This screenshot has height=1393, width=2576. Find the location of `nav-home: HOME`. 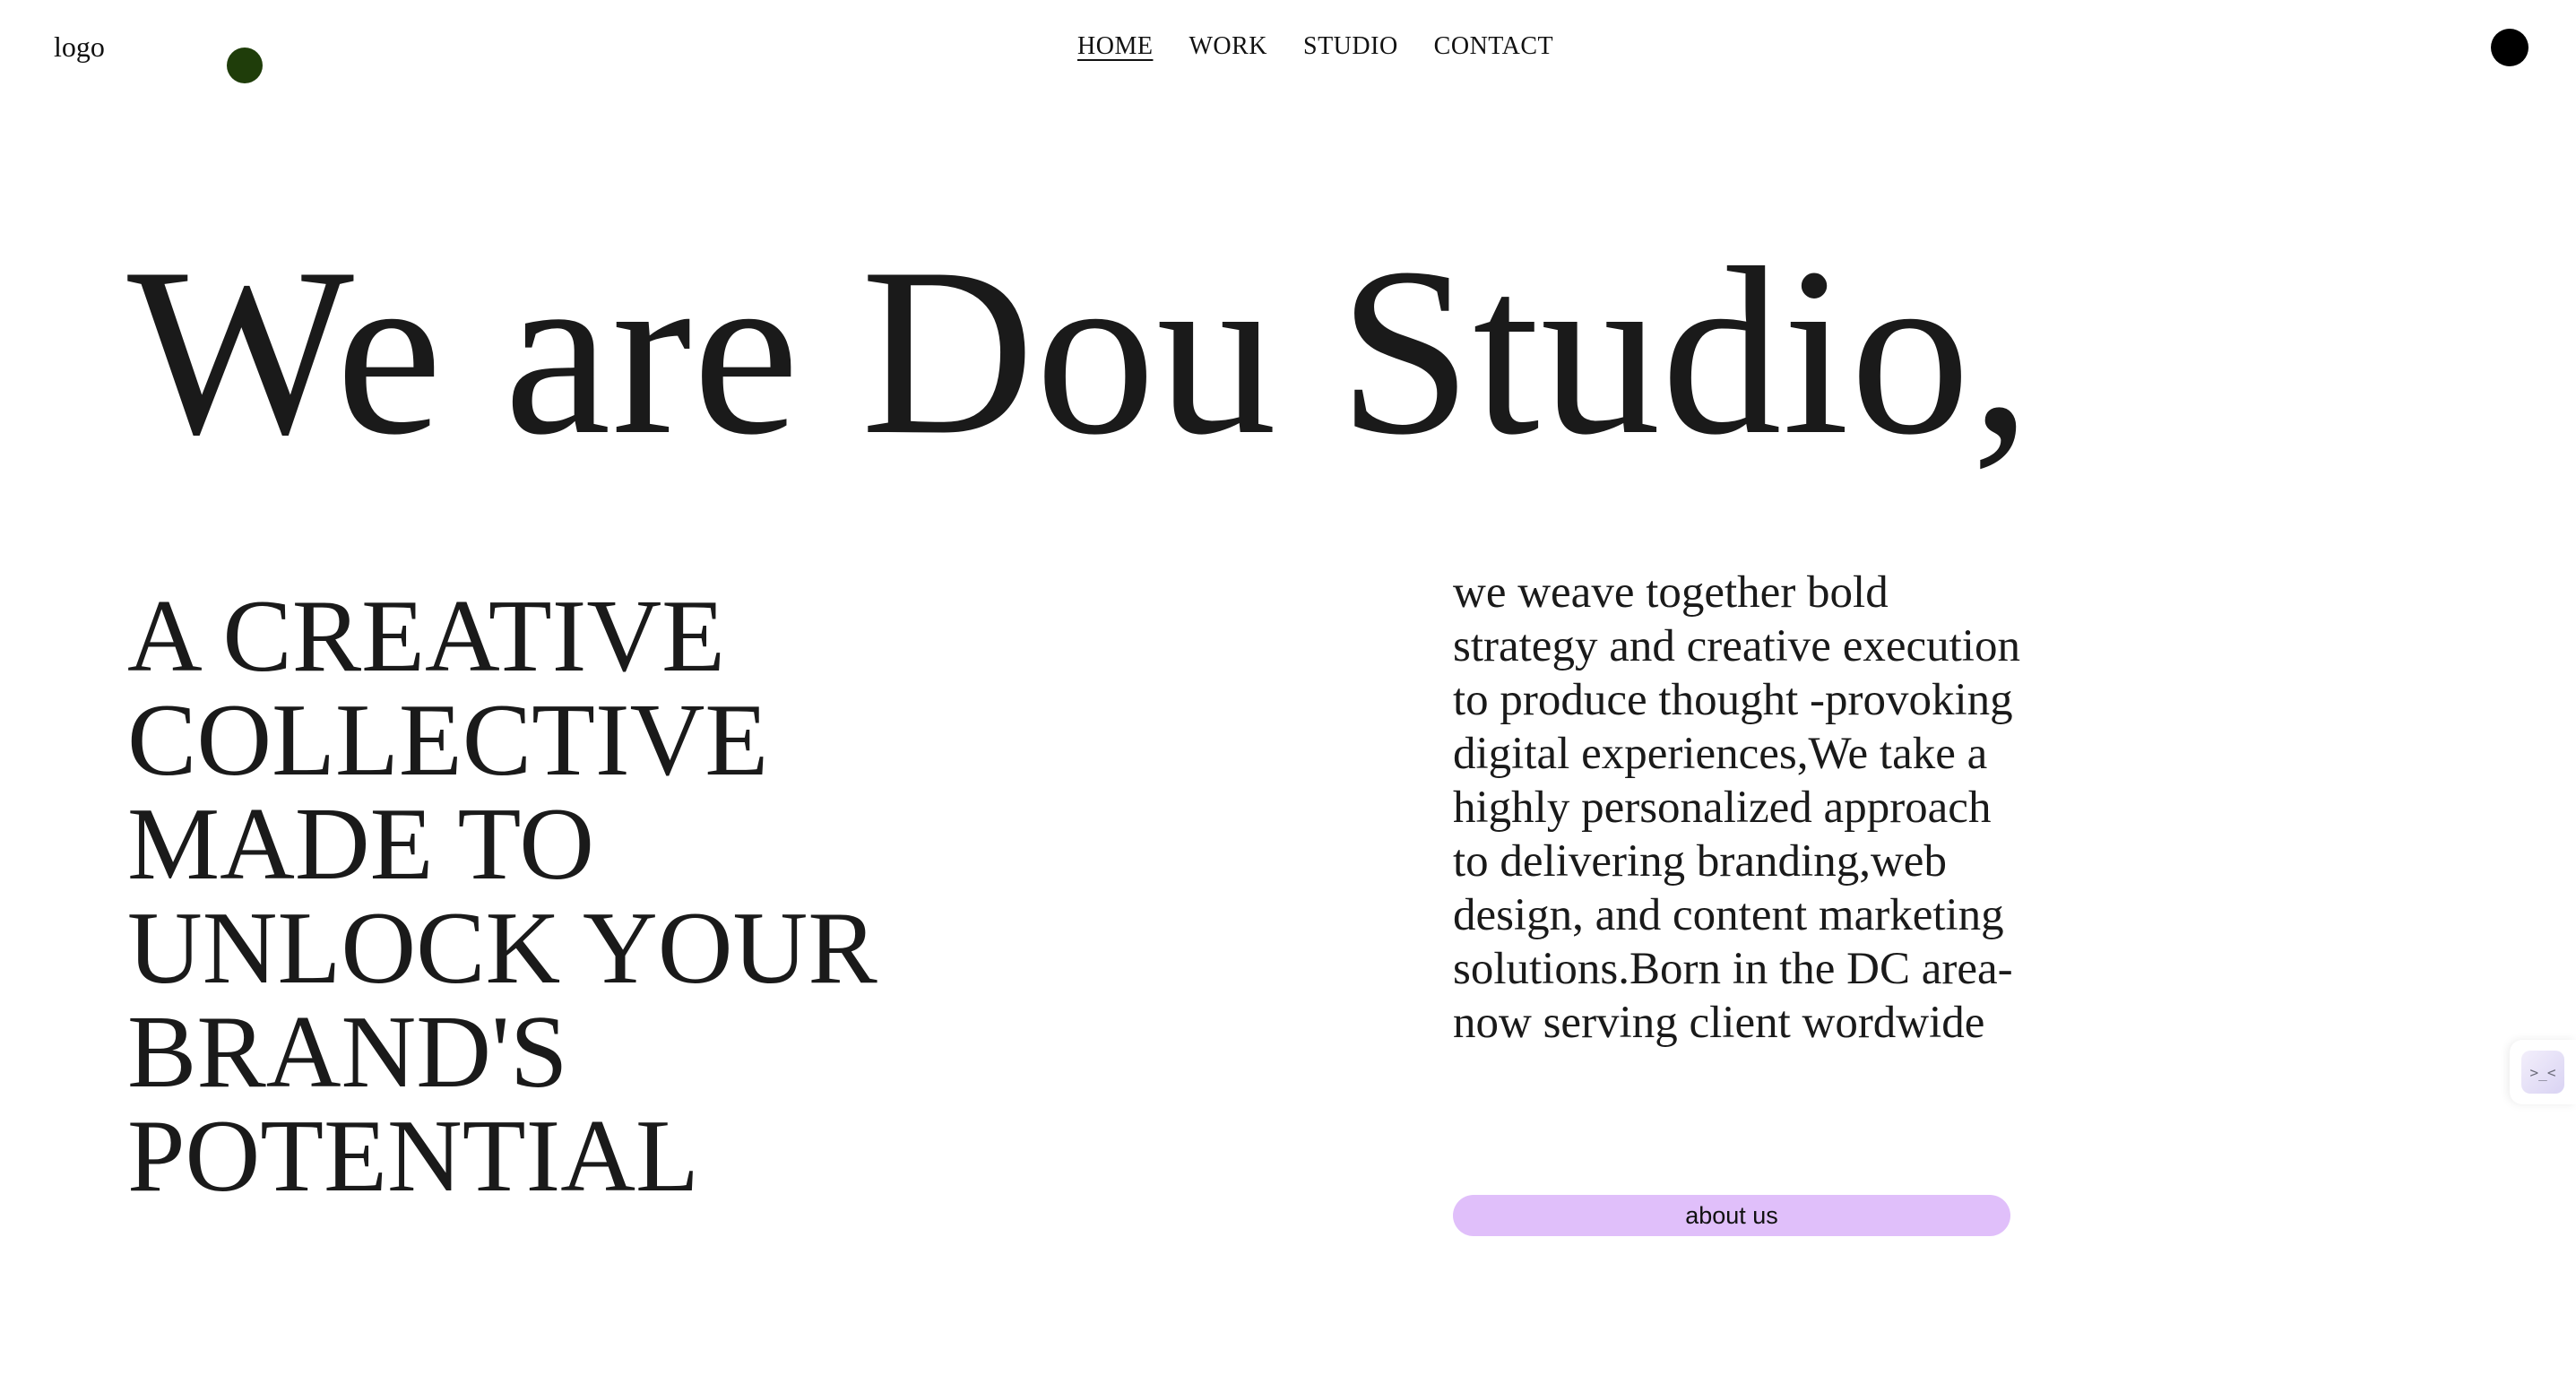

nav-home: HOME is located at coordinates (1115, 47).